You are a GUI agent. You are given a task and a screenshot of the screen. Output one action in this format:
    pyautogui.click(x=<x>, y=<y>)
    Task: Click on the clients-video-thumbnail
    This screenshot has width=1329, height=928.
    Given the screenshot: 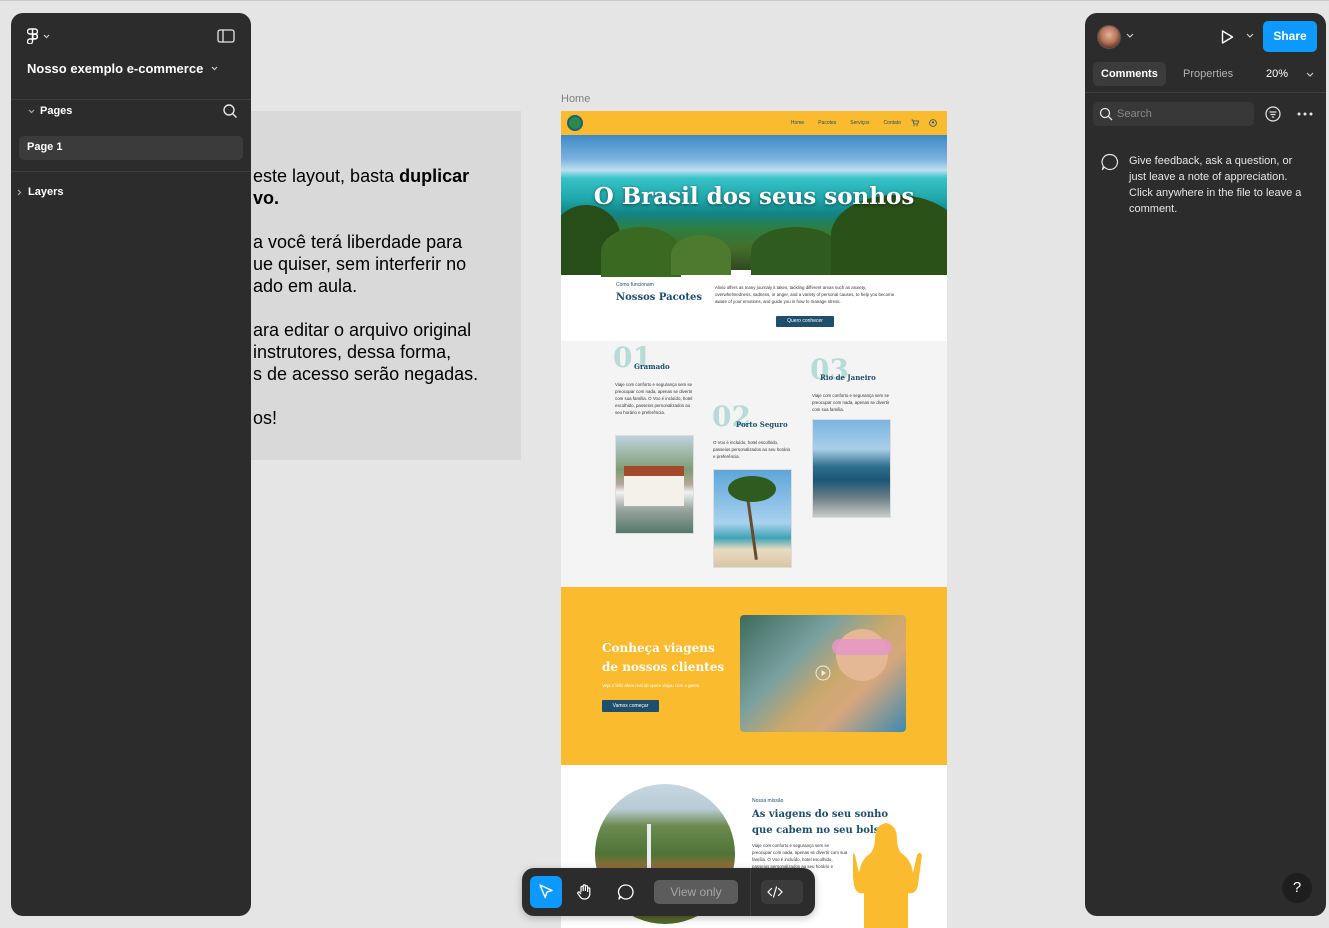 What is the action you would take?
    pyautogui.click(x=823, y=673)
    